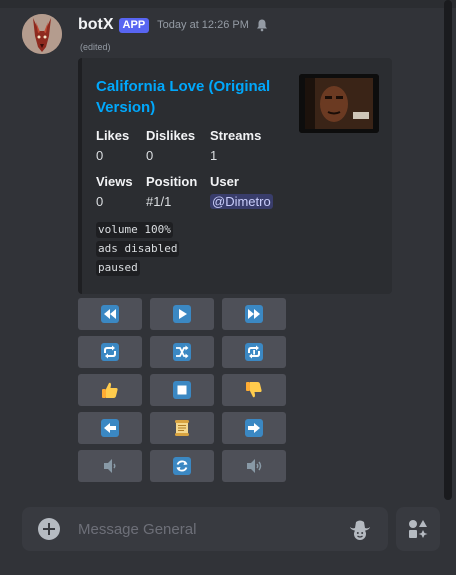 The height and width of the screenshot is (575, 456). What do you see at coordinates (112, 146) in the screenshot?
I see `field-likes: Likes 0` at bounding box center [112, 146].